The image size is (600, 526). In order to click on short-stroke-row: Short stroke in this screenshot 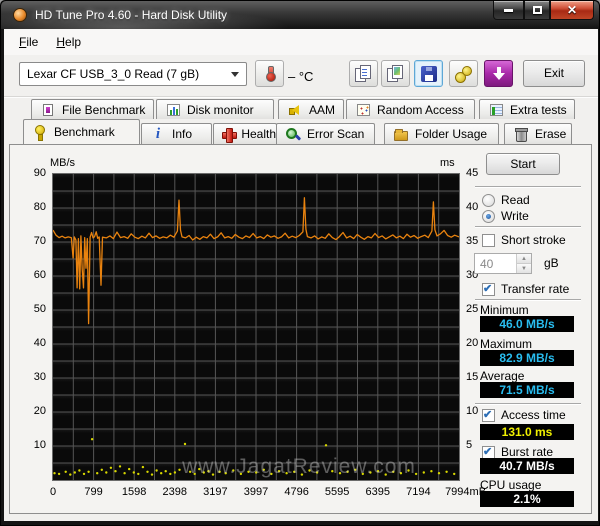, I will do `click(524, 240)`.